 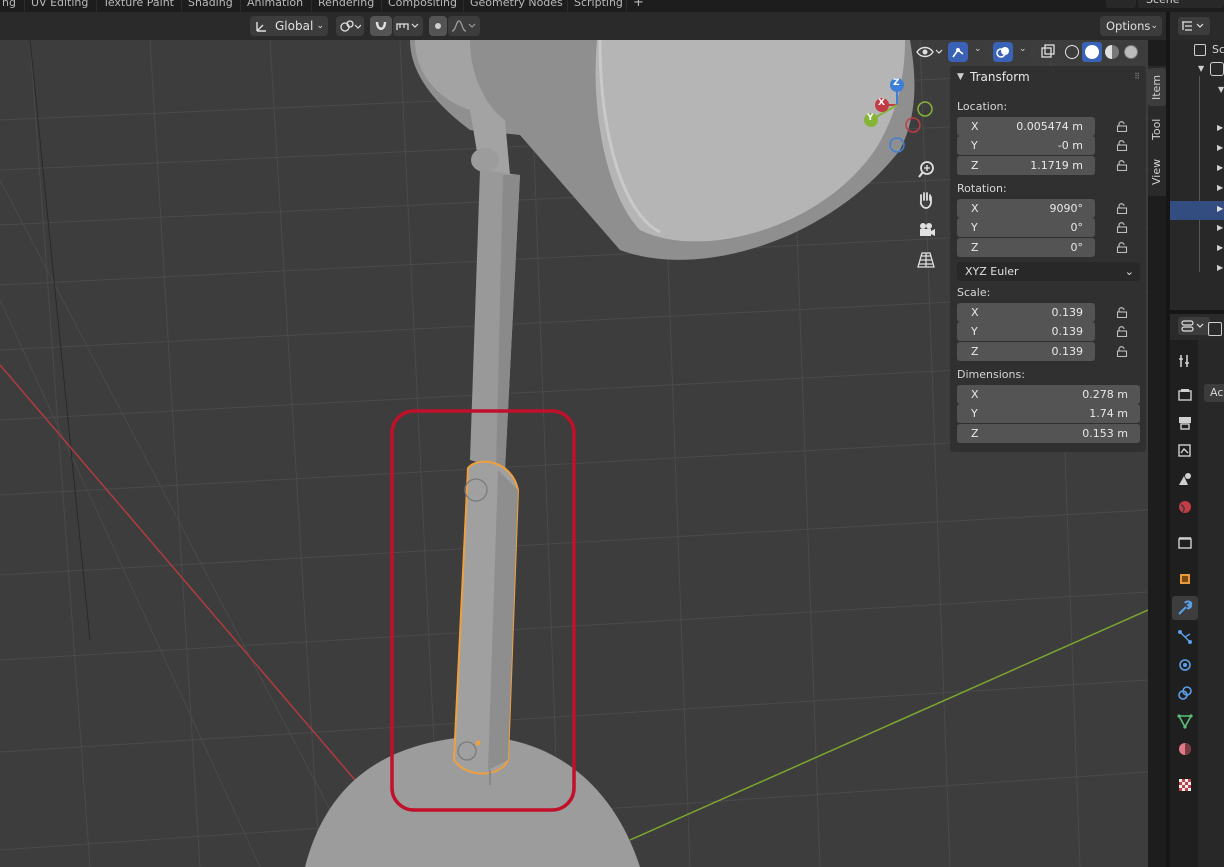 What do you see at coordinates (1185, 543) in the screenshot?
I see `collection-props-icon` at bounding box center [1185, 543].